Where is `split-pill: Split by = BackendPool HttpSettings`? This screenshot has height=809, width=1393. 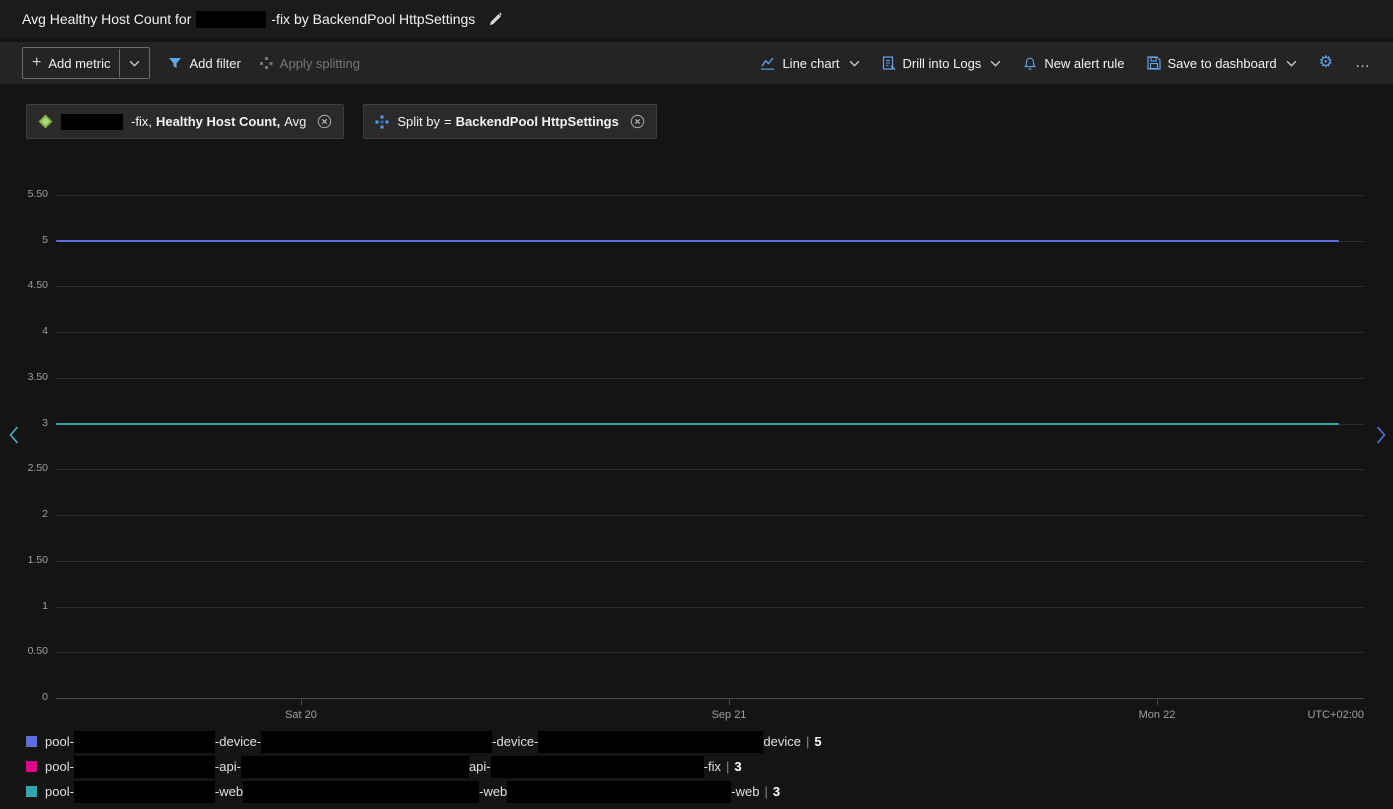
split-pill: Split by = BackendPool HttpSettings is located at coordinates (510, 121).